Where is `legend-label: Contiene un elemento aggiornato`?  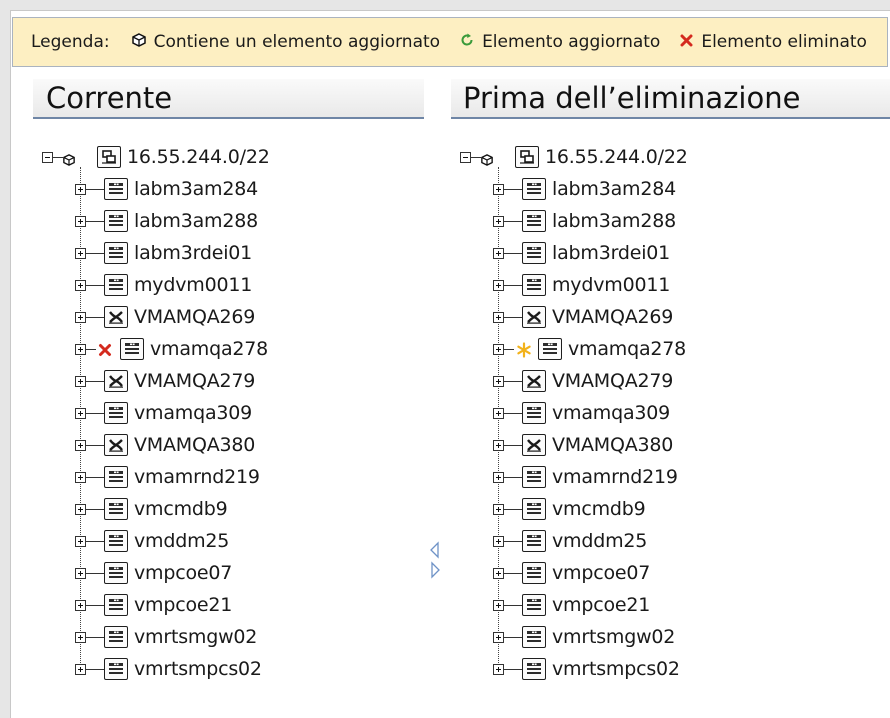
legend-label: Contiene un elemento aggiornato is located at coordinates (297, 42).